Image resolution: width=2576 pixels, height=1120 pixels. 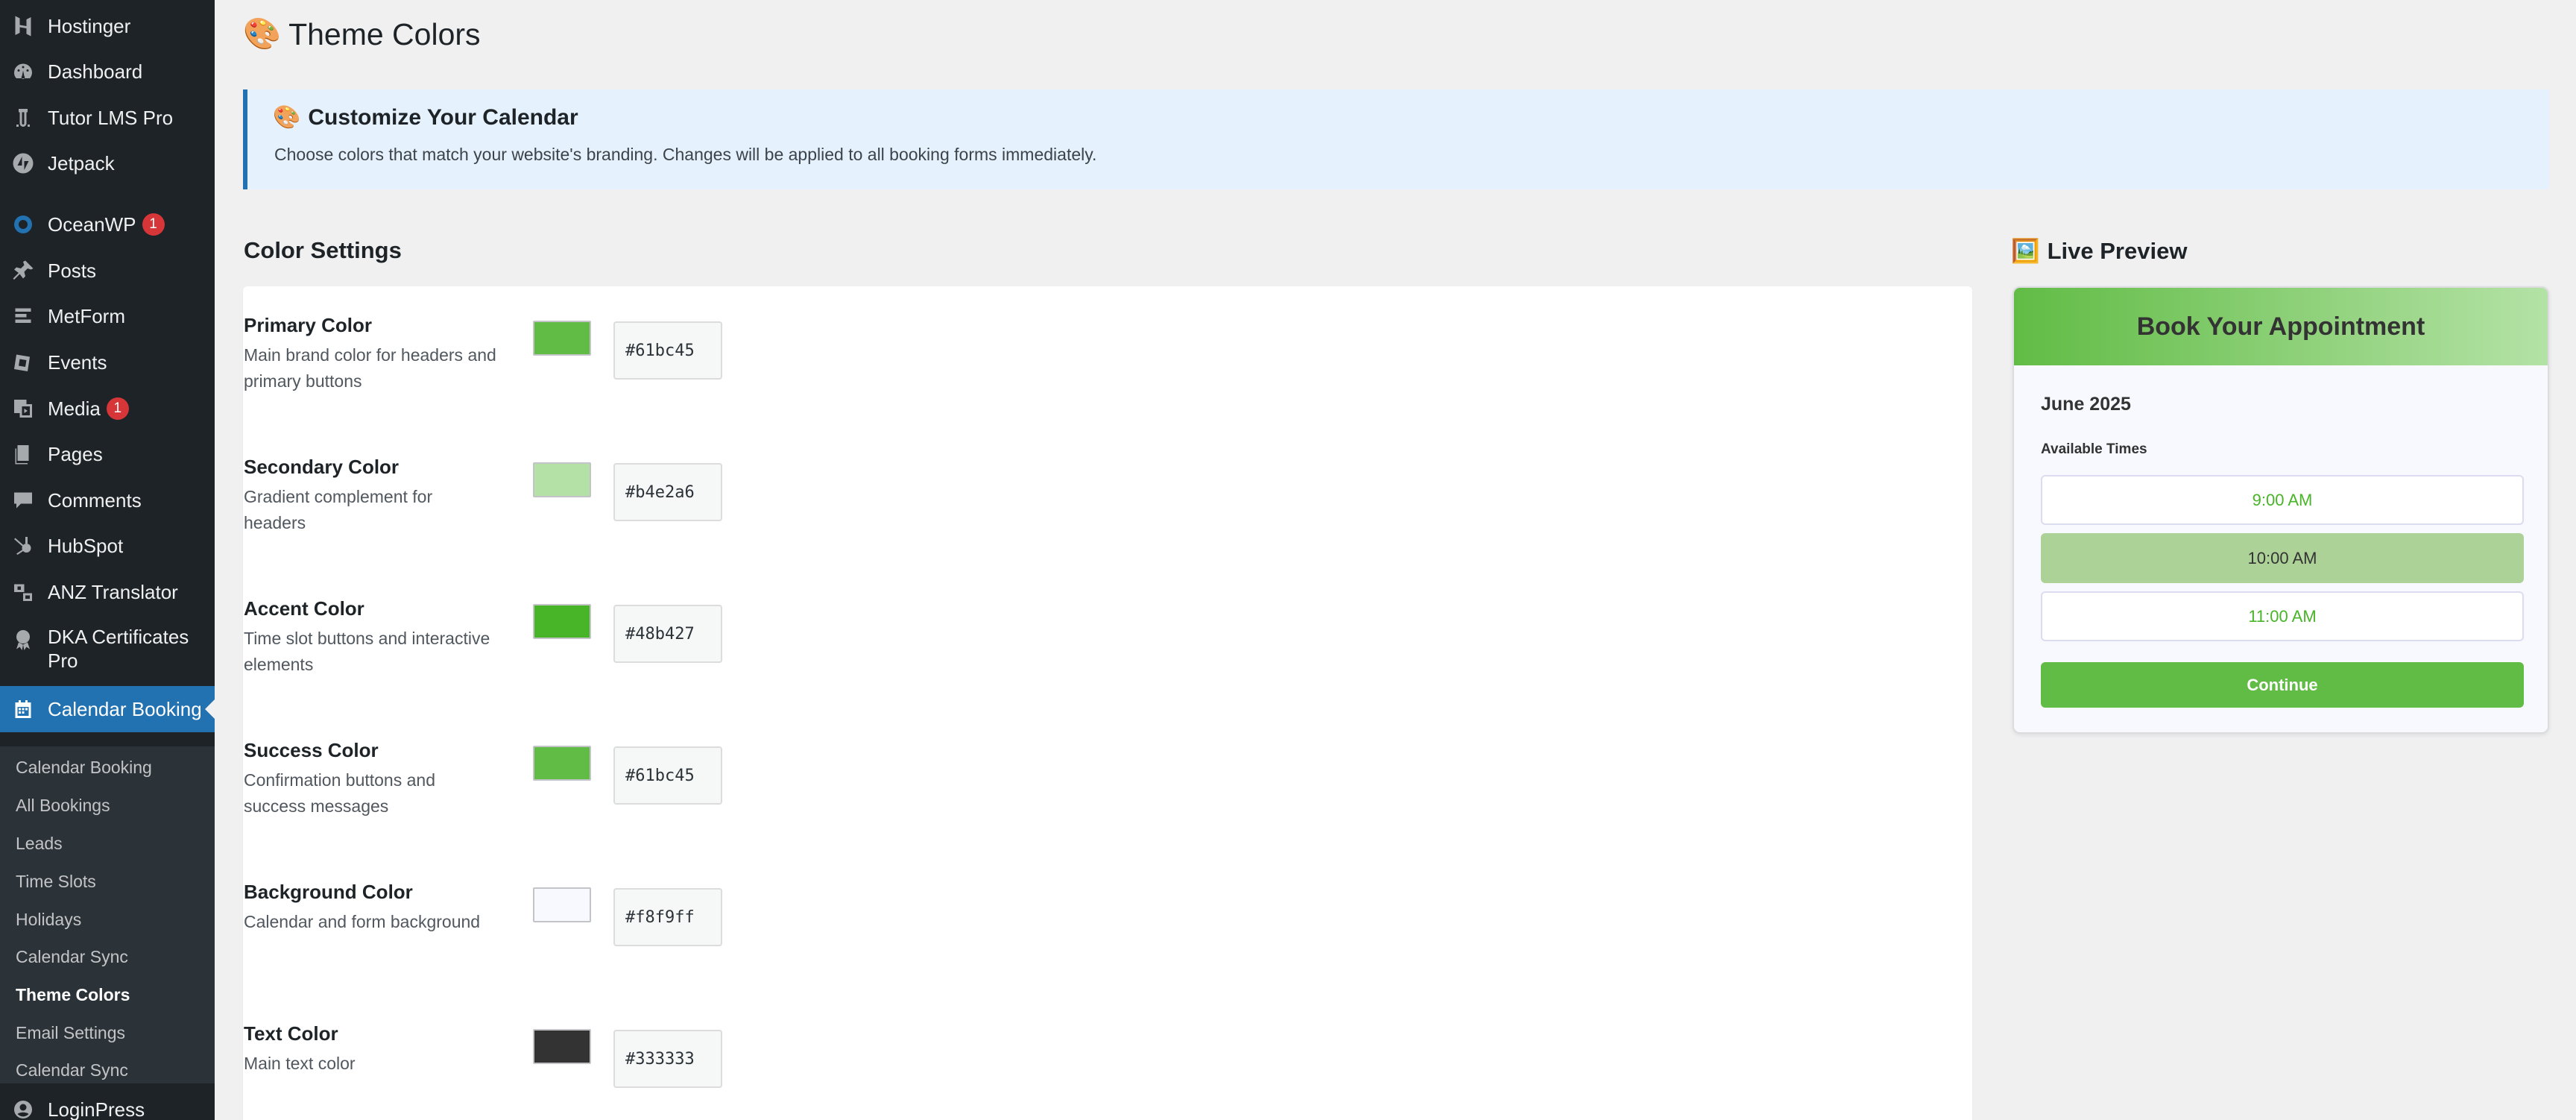 I want to click on oceanwp-icon, so click(x=23, y=224).